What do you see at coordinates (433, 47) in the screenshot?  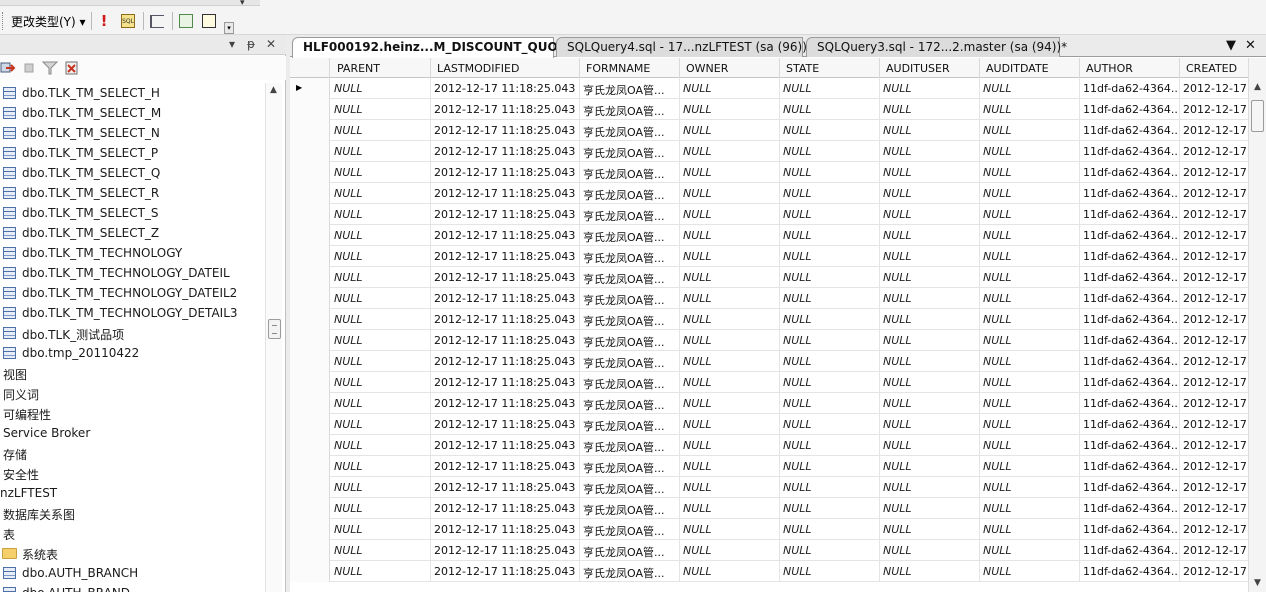 I see `tab-discount-quota-table: HLF000192.heinz...M_DISCOUNT_QUOTA` at bounding box center [433, 47].